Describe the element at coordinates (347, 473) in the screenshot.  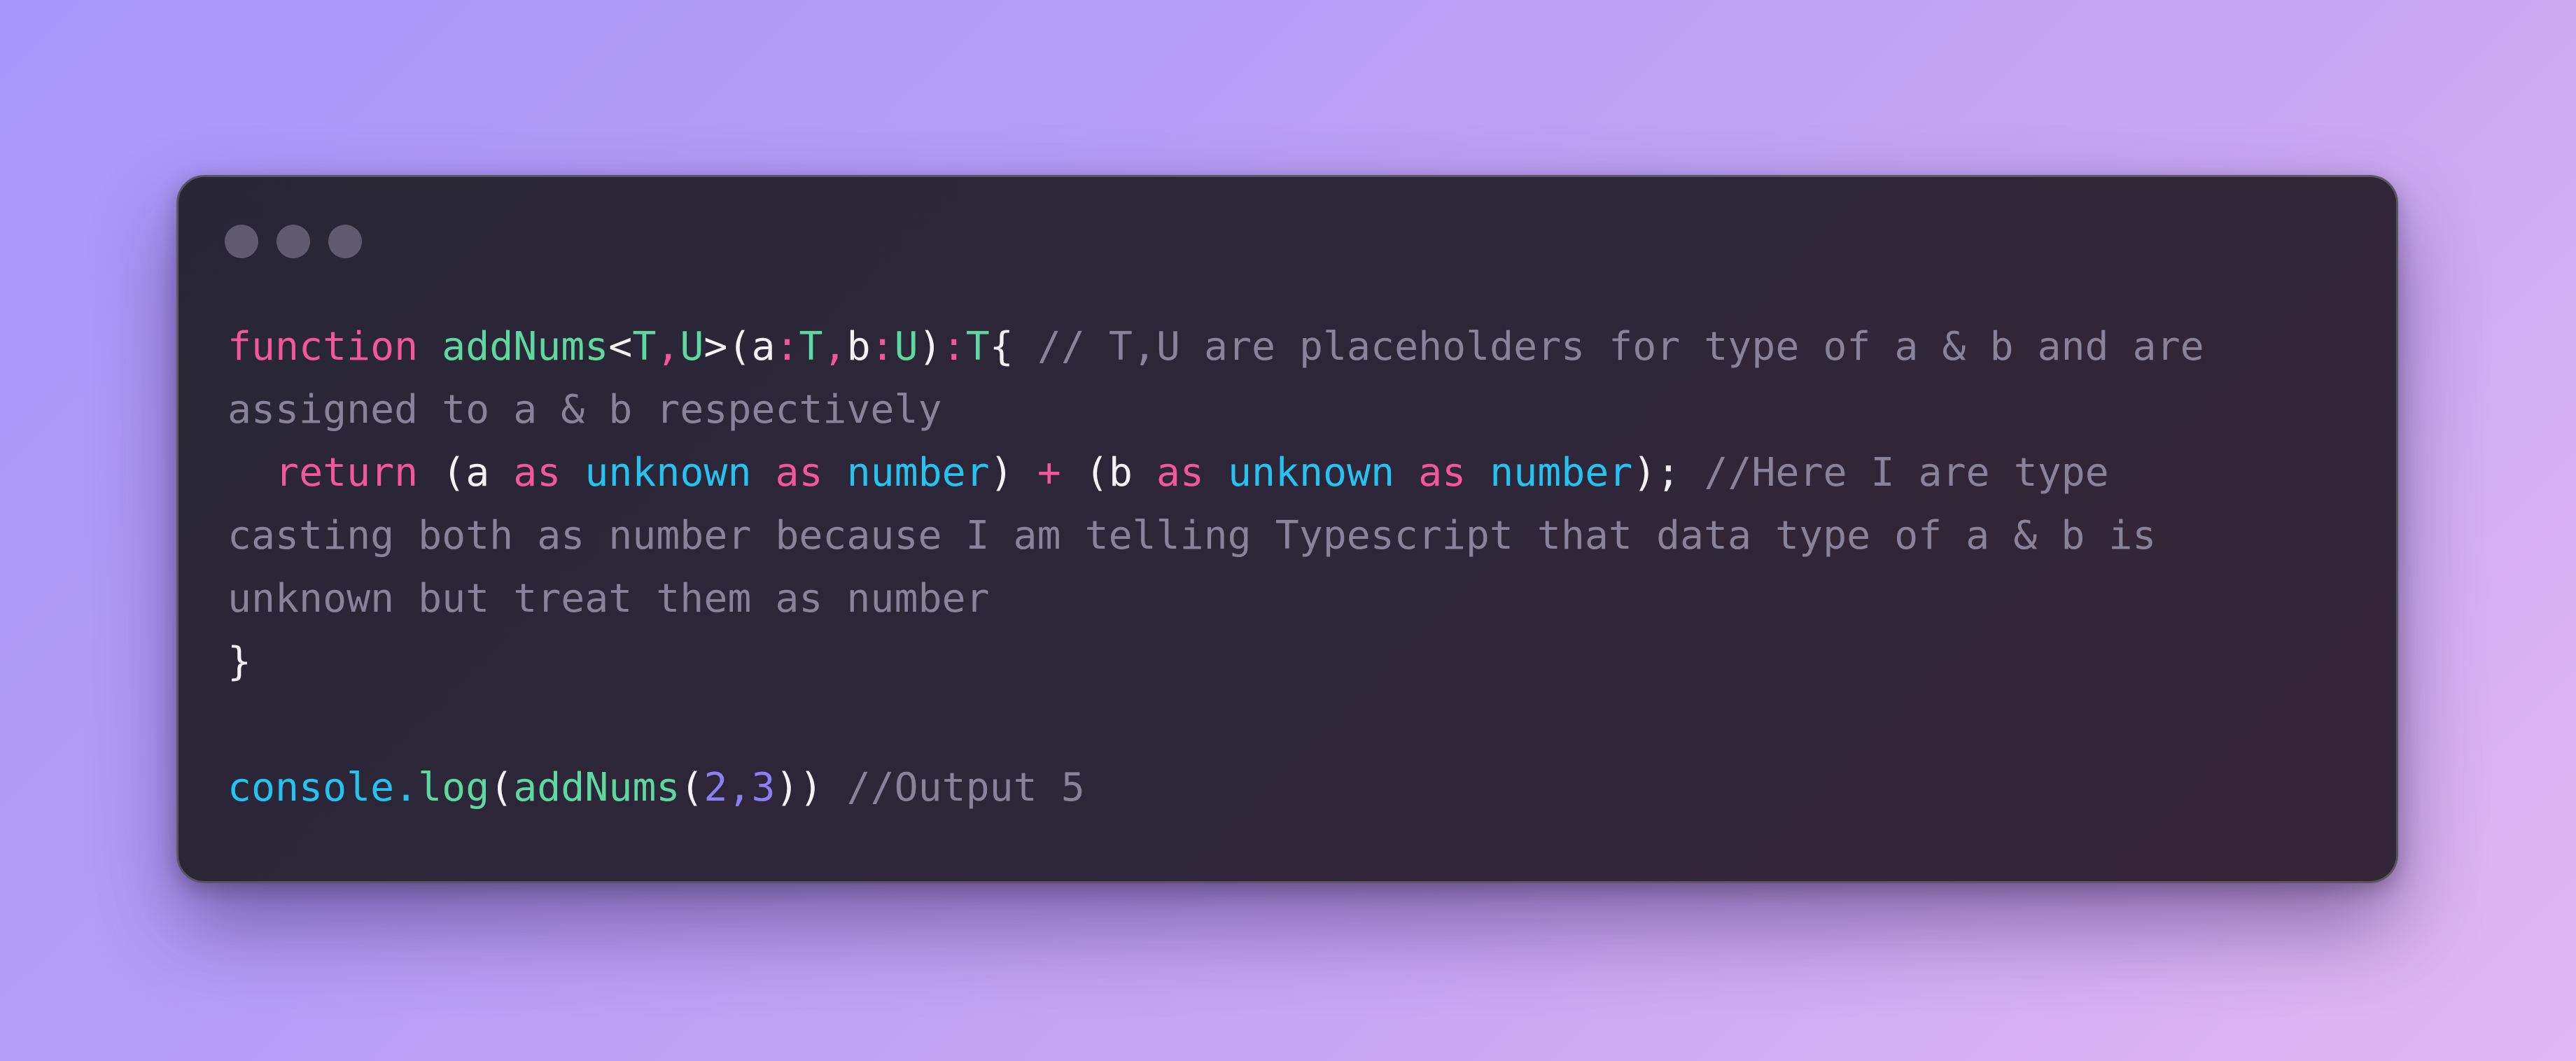
I see `keyword-return: return` at that location.